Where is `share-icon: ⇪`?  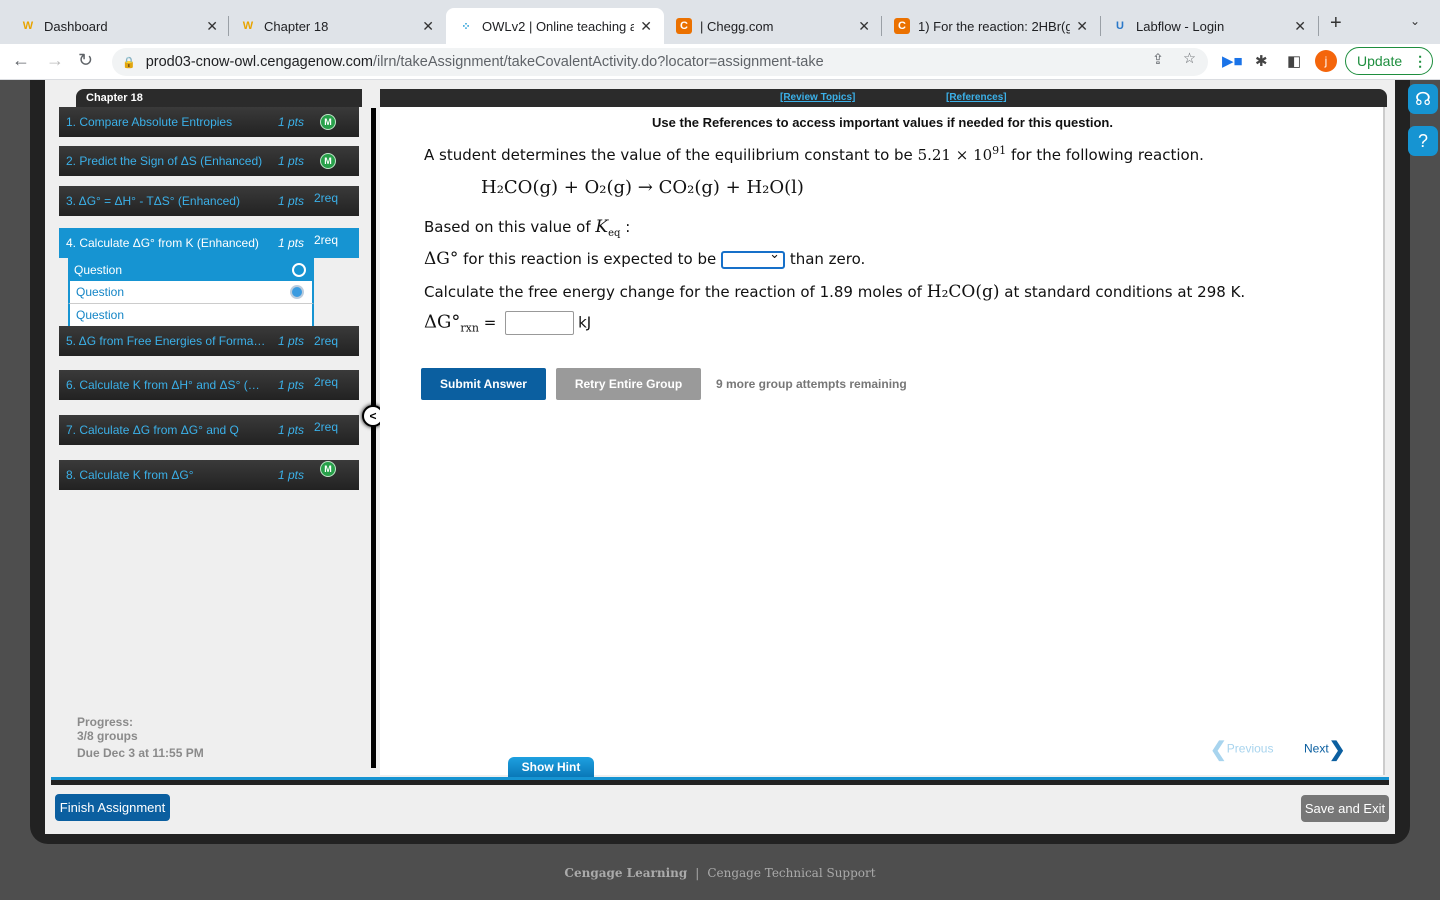
share-icon: ⇪ is located at coordinates (1158, 60).